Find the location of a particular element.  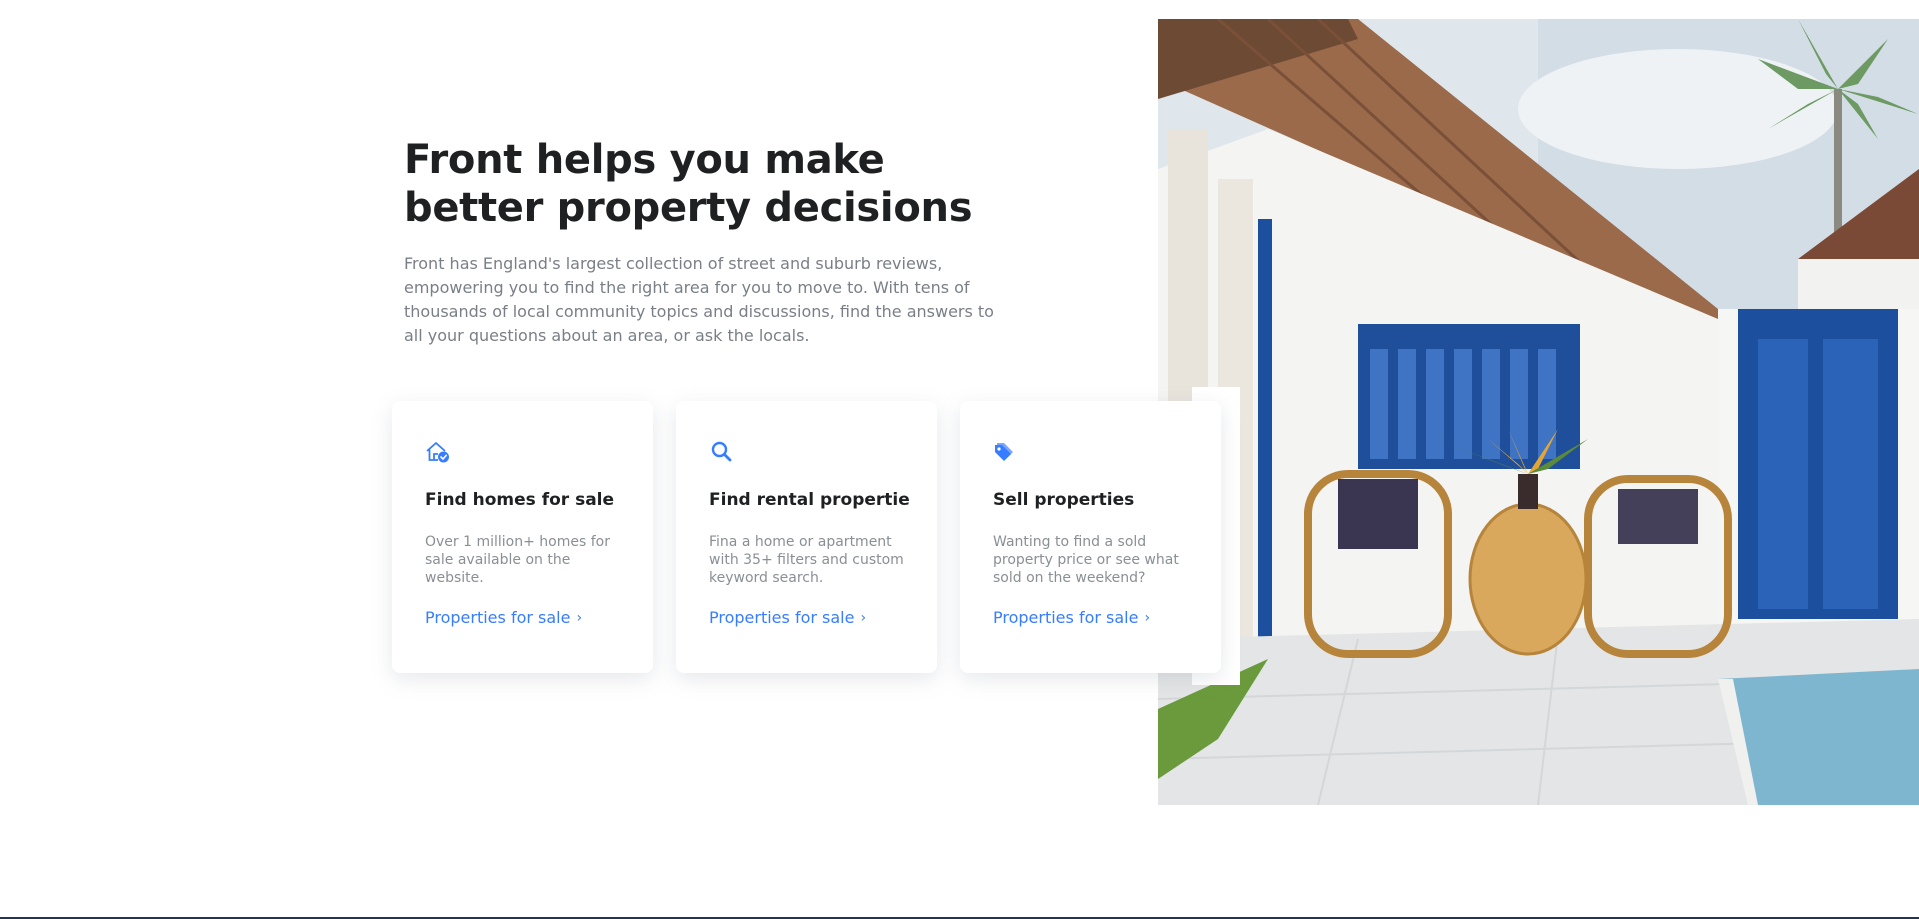

card-title: Find homes for sale is located at coordinates (520, 500).